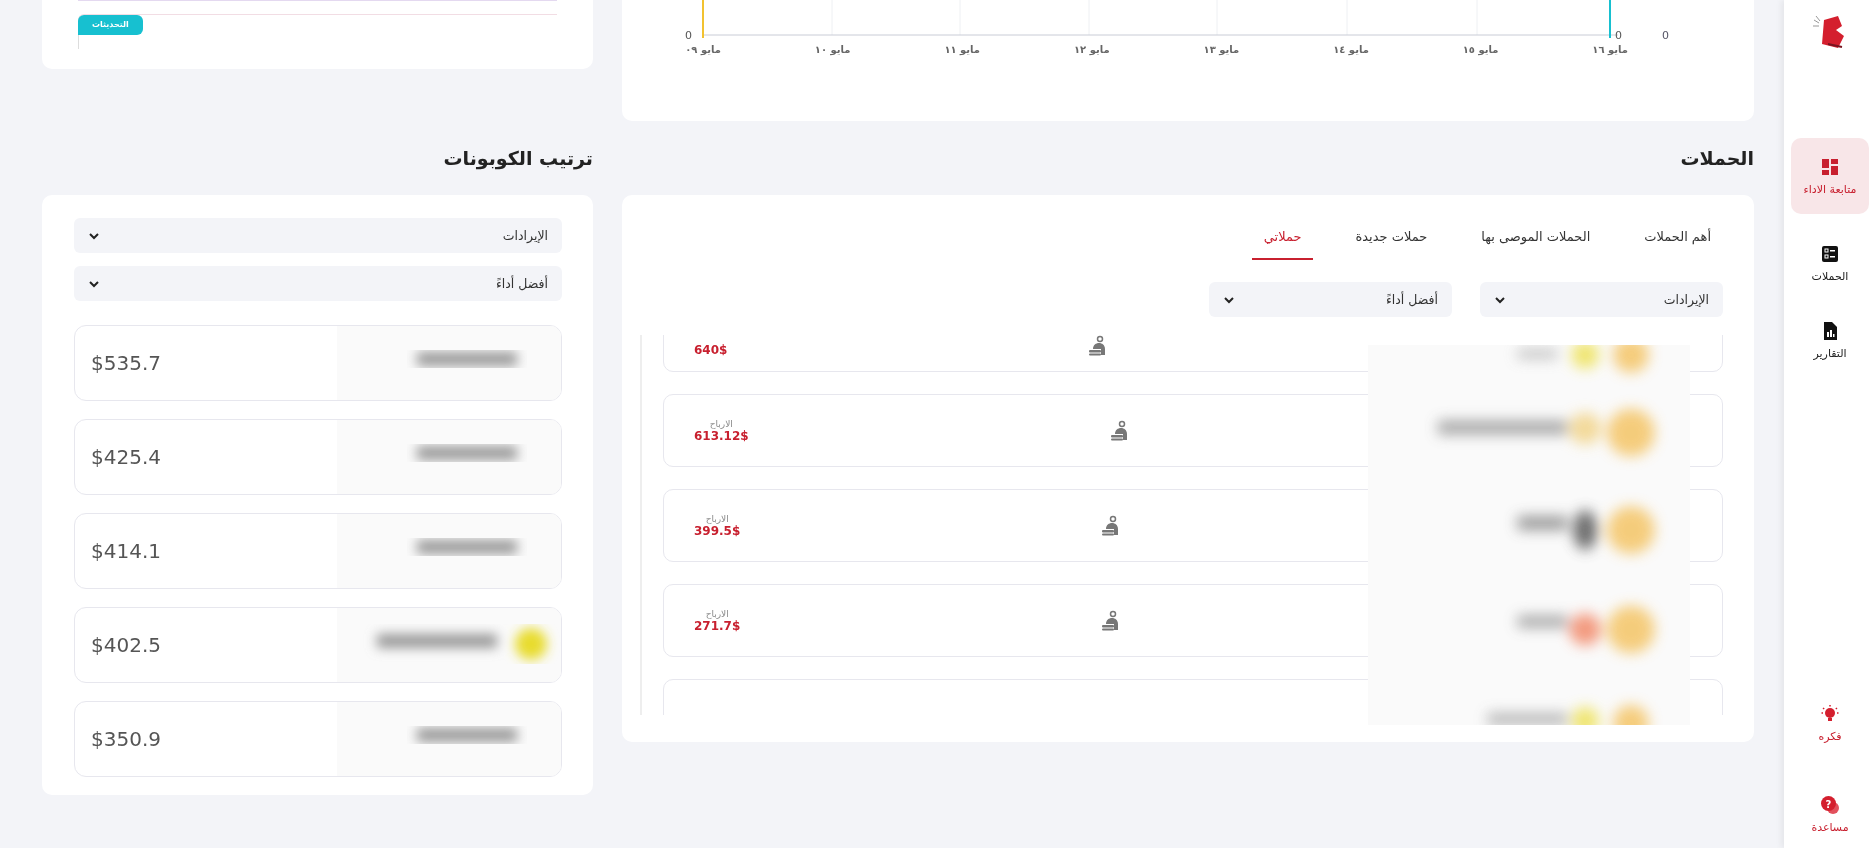  I want to click on tab: حملات جديدة, so click(1391, 244).